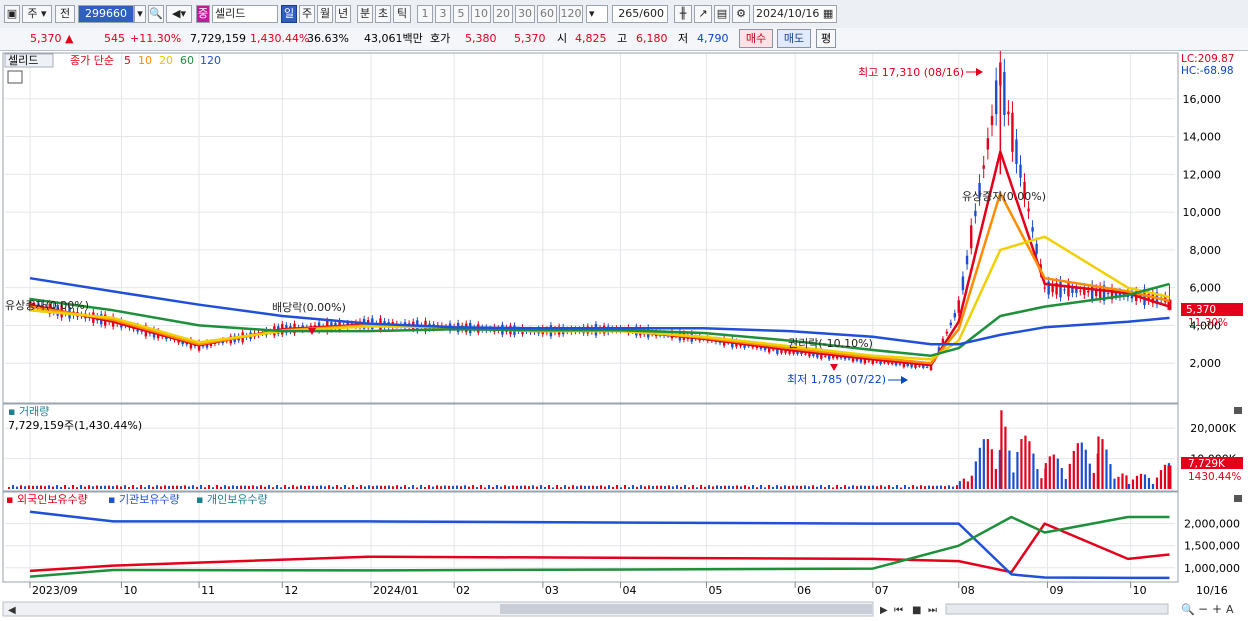 The height and width of the screenshot is (621, 1248). I want to click on window-menu-icon: ▣, so click(12, 14).